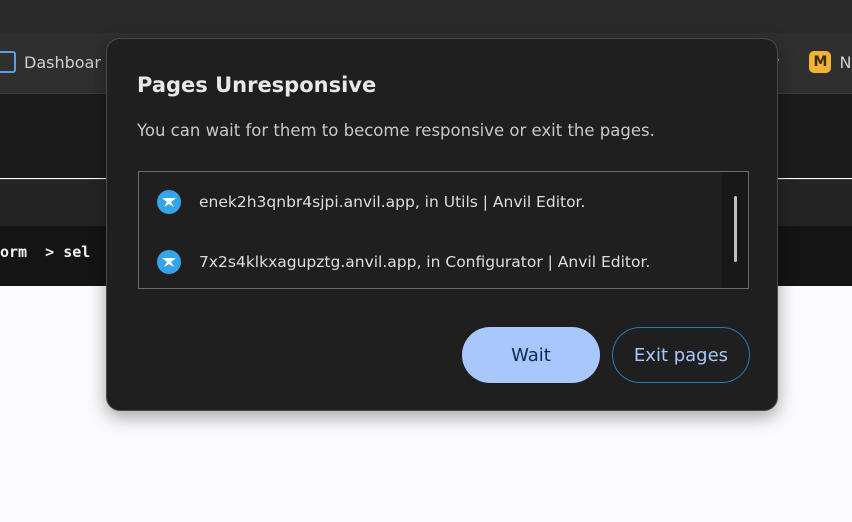  I want to click on browser-title-strip, so click(426, 16).